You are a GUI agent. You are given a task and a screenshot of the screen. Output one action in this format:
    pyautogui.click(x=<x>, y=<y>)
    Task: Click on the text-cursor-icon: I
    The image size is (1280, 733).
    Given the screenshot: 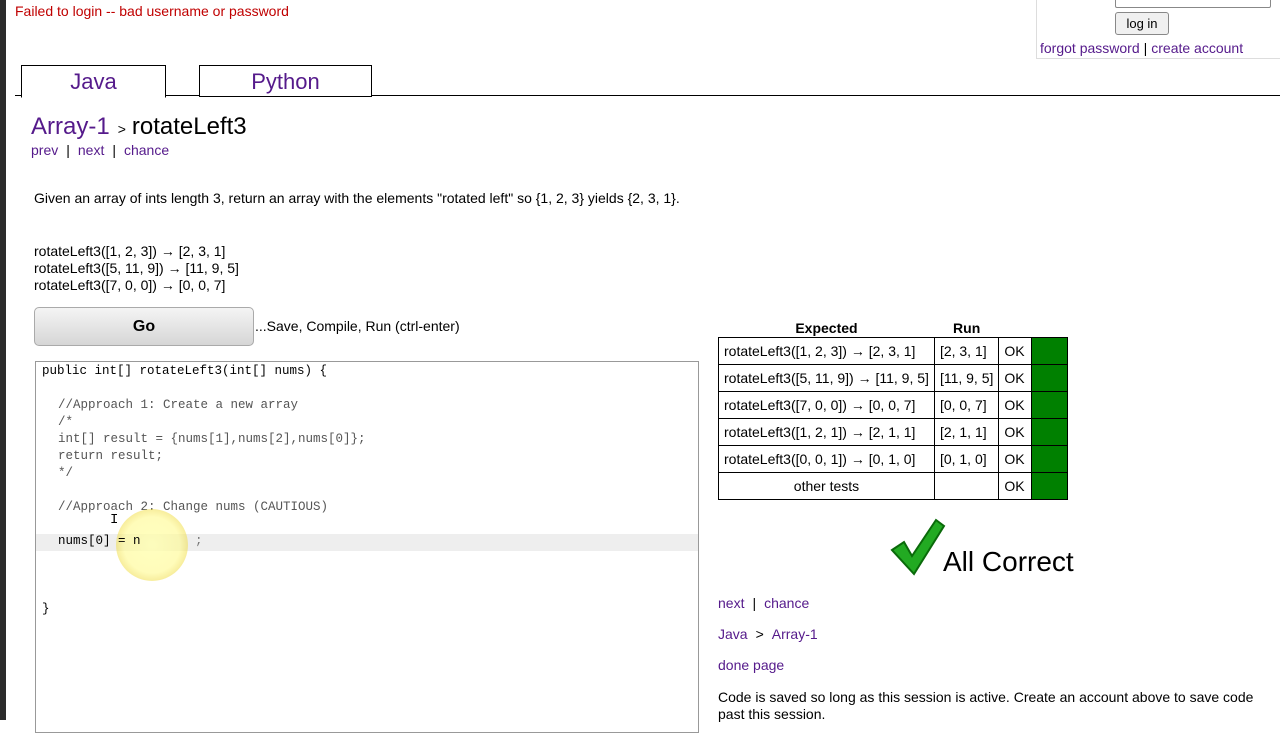 What is the action you would take?
    pyautogui.click(x=114, y=520)
    